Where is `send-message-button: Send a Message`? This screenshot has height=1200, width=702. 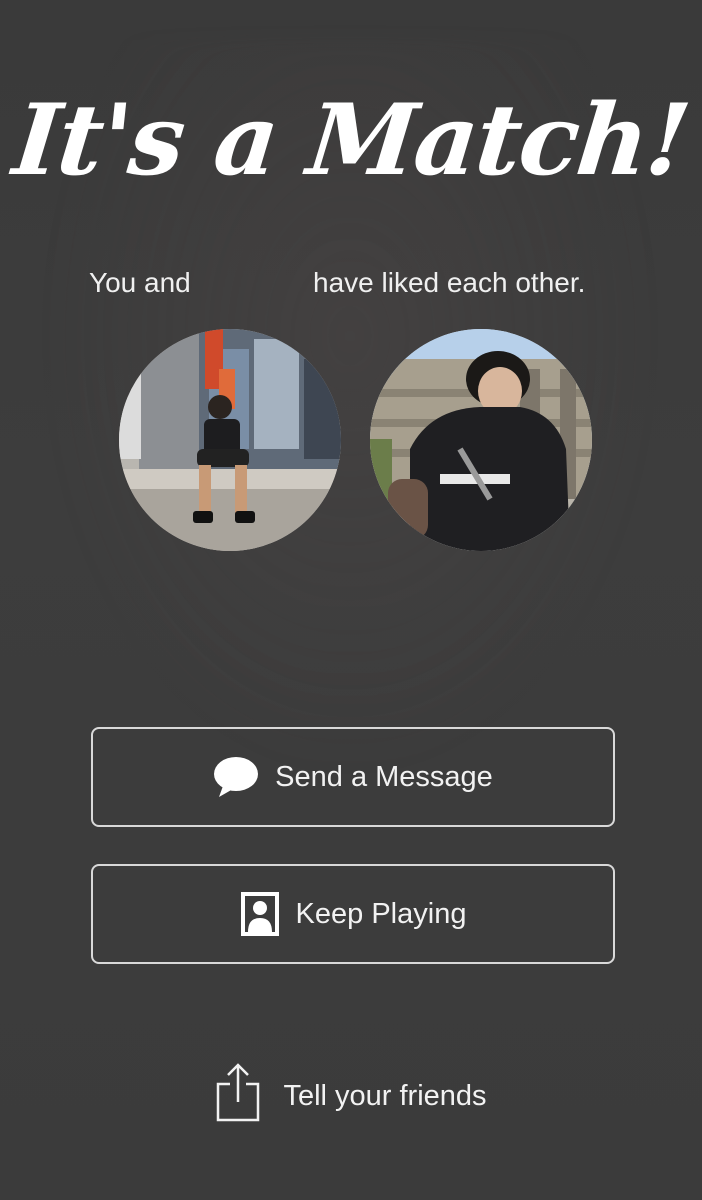 send-message-button: Send a Message is located at coordinates (353, 777).